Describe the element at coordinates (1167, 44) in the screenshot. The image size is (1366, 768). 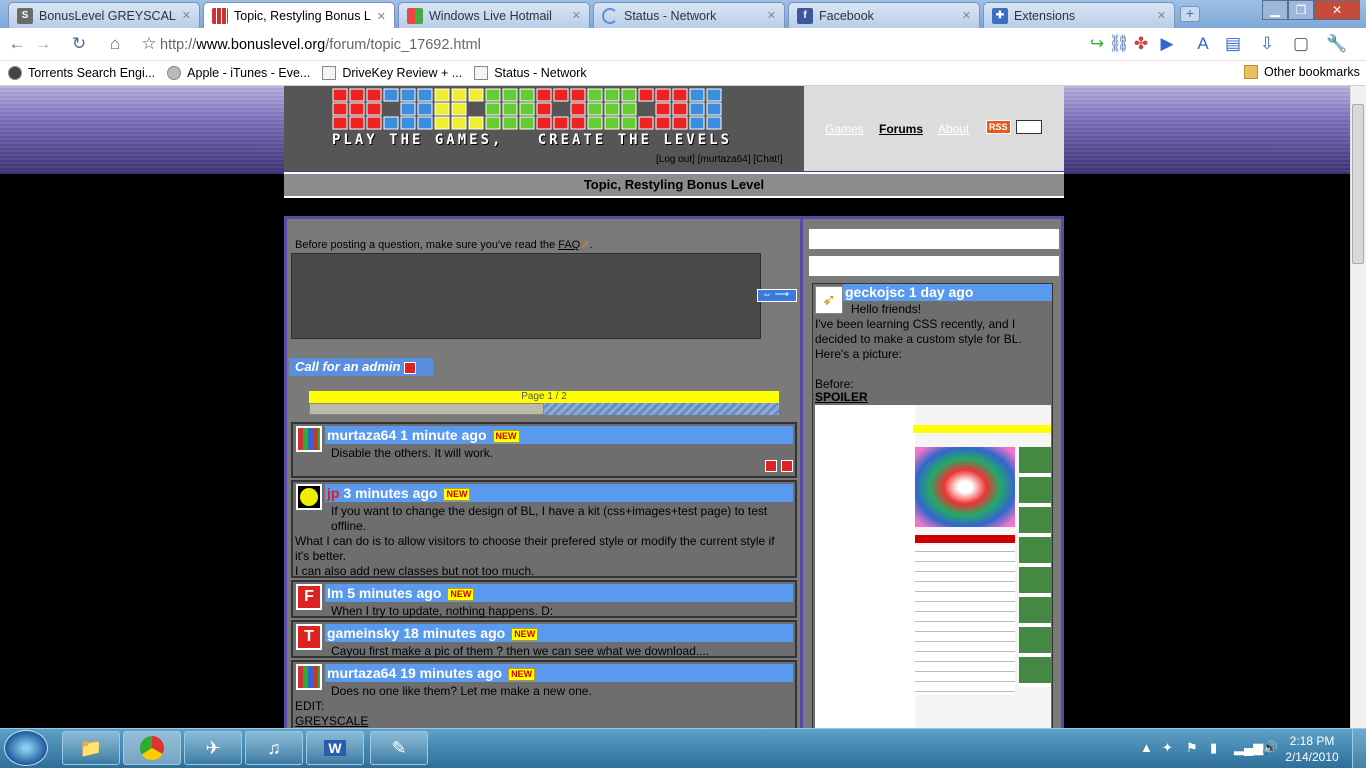
I see `play-icon: ▶` at that location.